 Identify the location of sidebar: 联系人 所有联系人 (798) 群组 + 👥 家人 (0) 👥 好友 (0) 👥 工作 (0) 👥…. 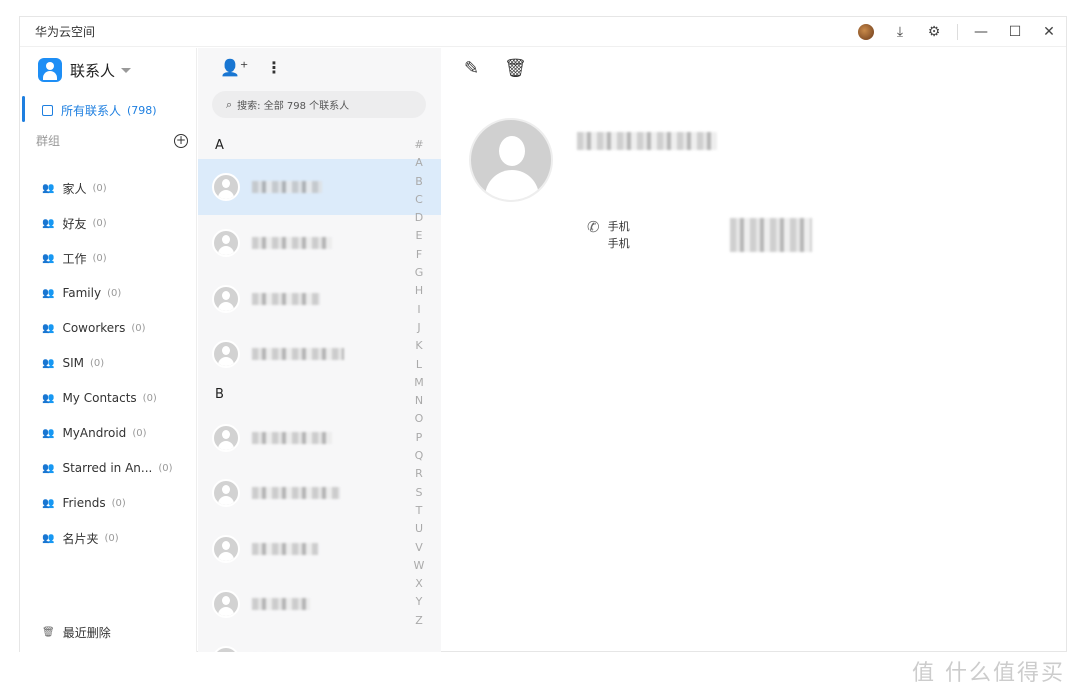
(108, 350).